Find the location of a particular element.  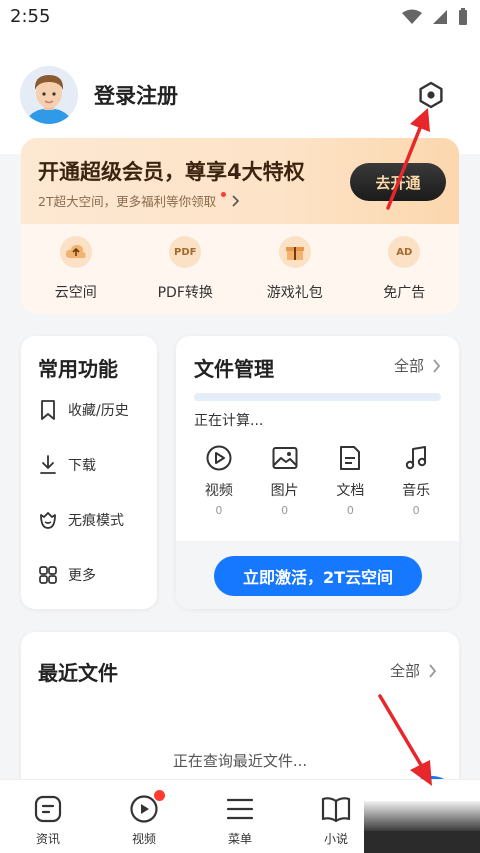

benefit-no-ads: AD 免广告 is located at coordinates (405, 271).